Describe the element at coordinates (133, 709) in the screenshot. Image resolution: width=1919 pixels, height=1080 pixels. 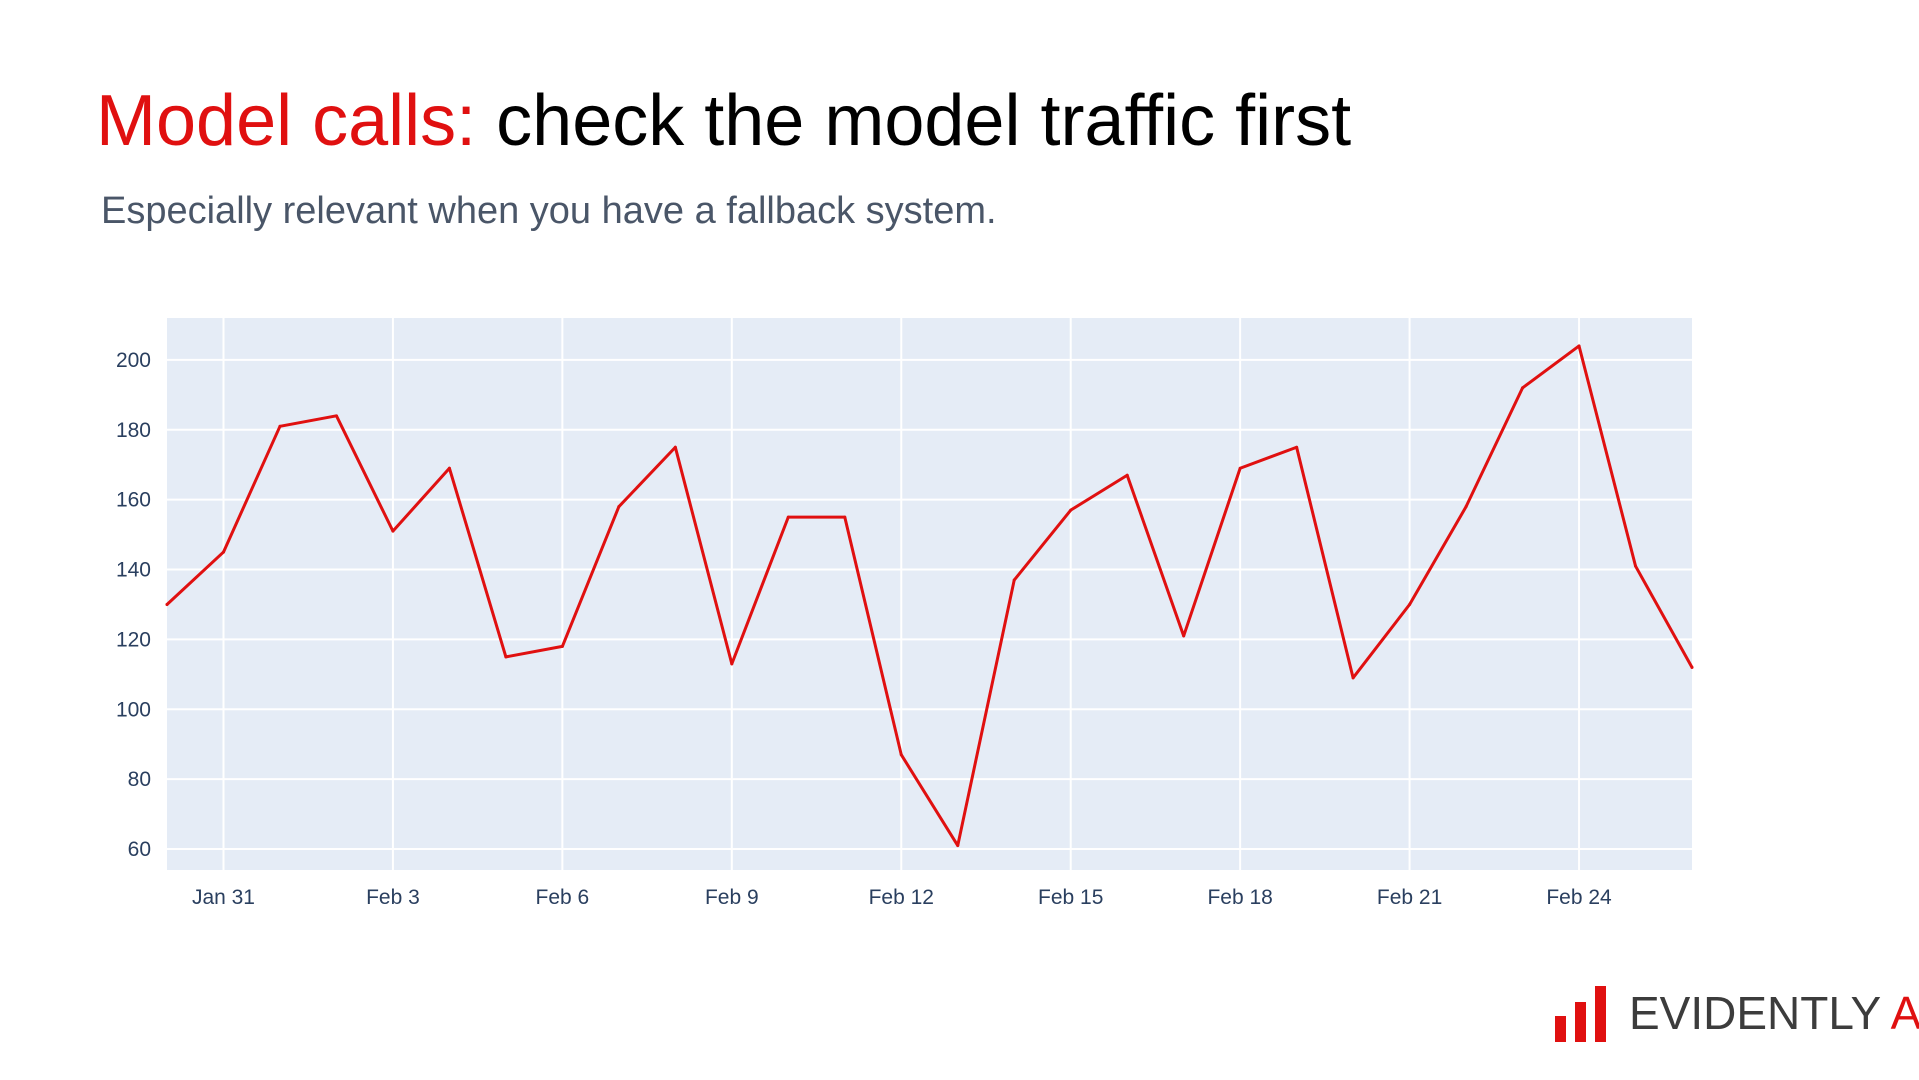
I see `y-tick-label: 100` at that location.